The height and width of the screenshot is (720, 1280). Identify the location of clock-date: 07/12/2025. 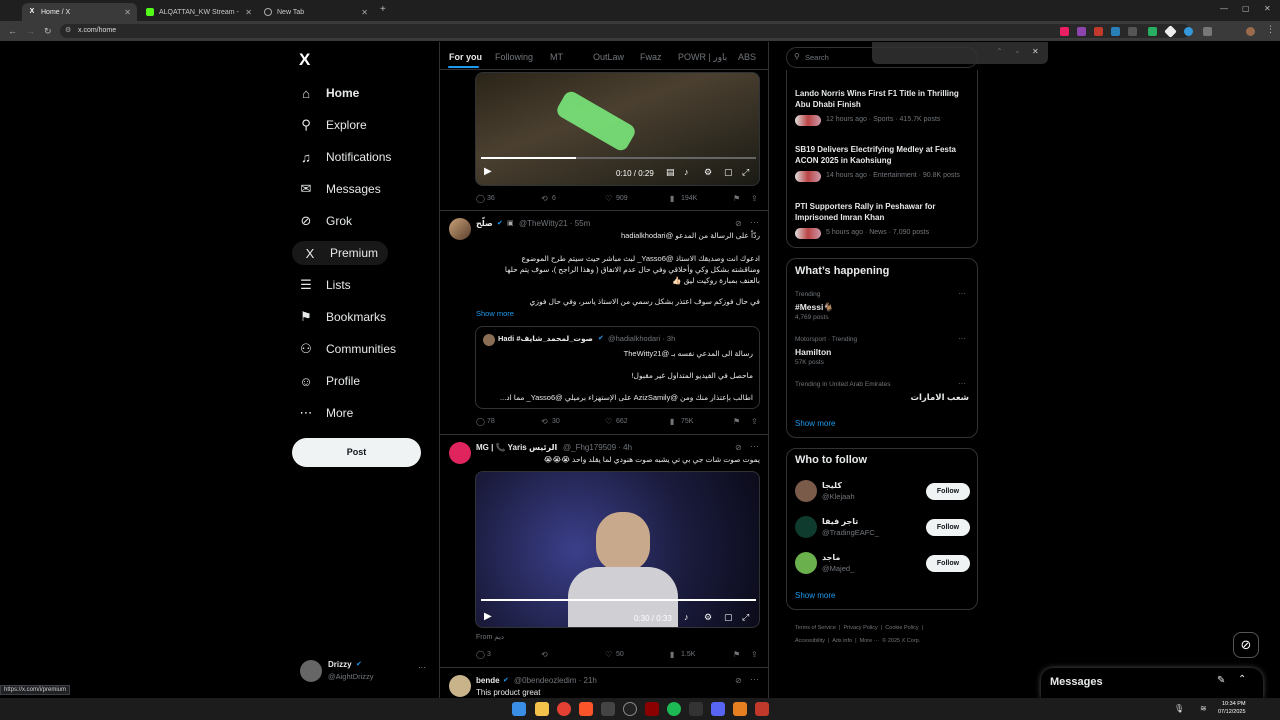
(1232, 712).